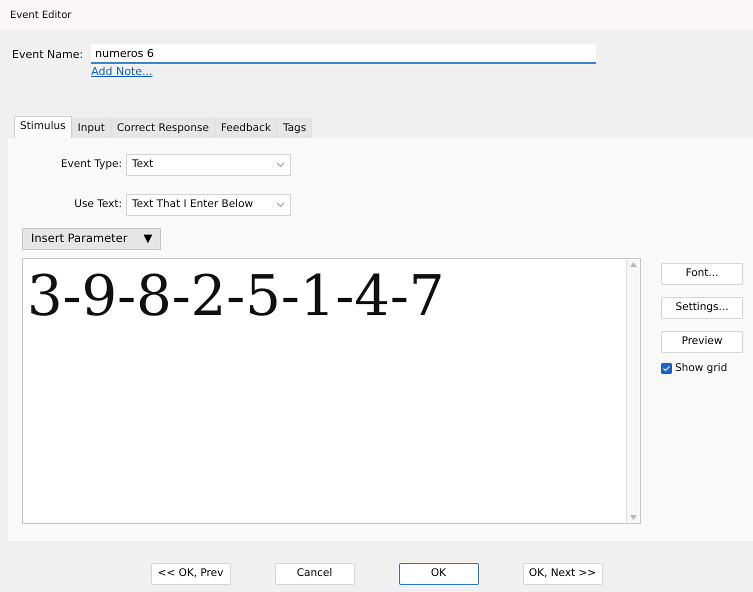 The image size is (753, 592). What do you see at coordinates (91, 164) in the screenshot?
I see `field-label: Event Type:` at bounding box center [91, 164].